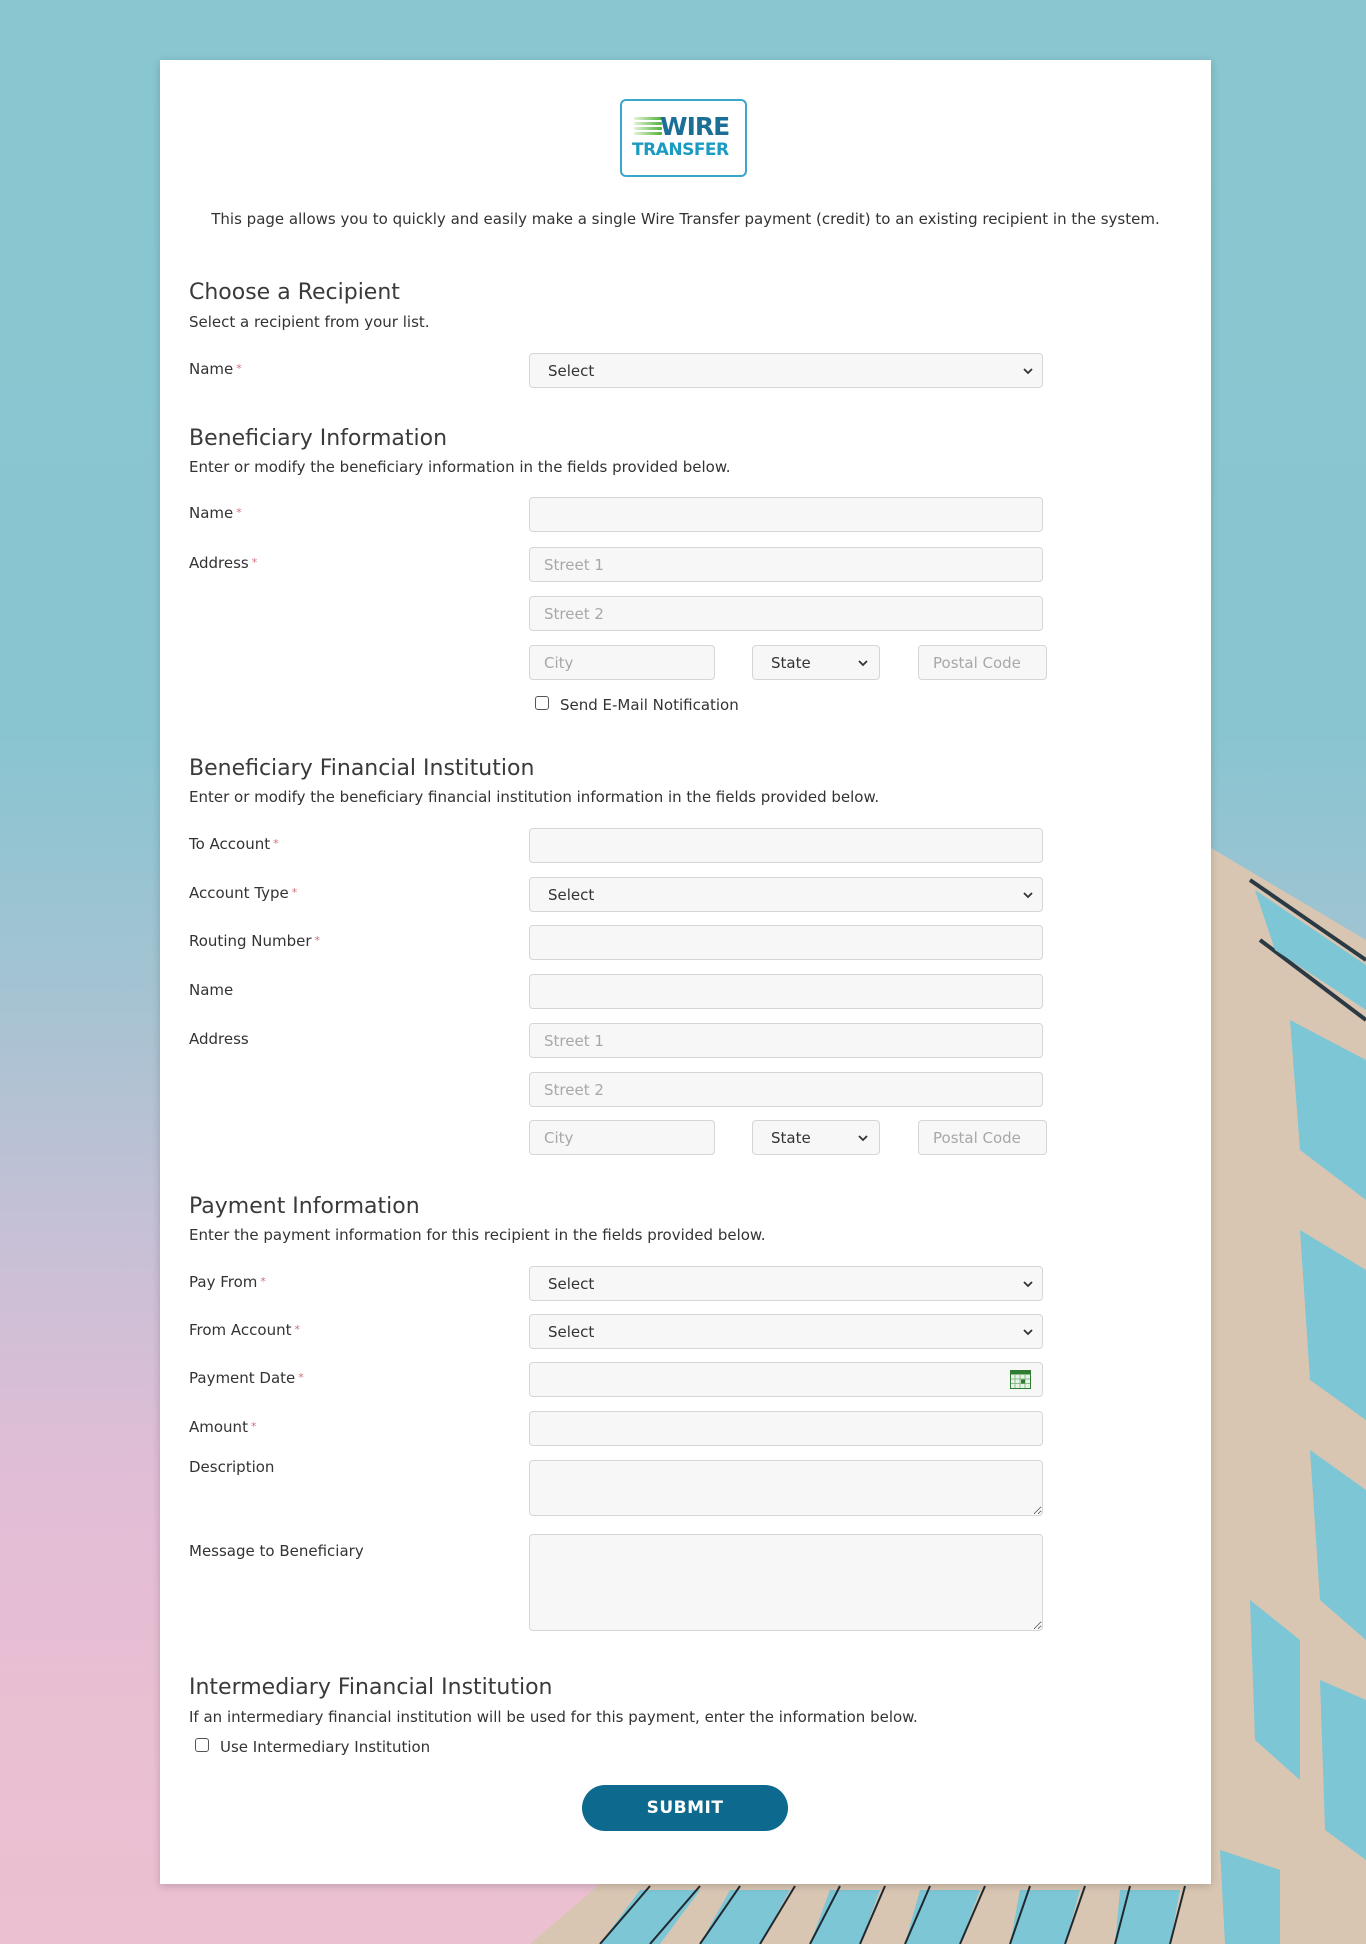 The width and height of the screenshot is (1366, 1944). I want to click on institution-name-input, so click(786, 991).